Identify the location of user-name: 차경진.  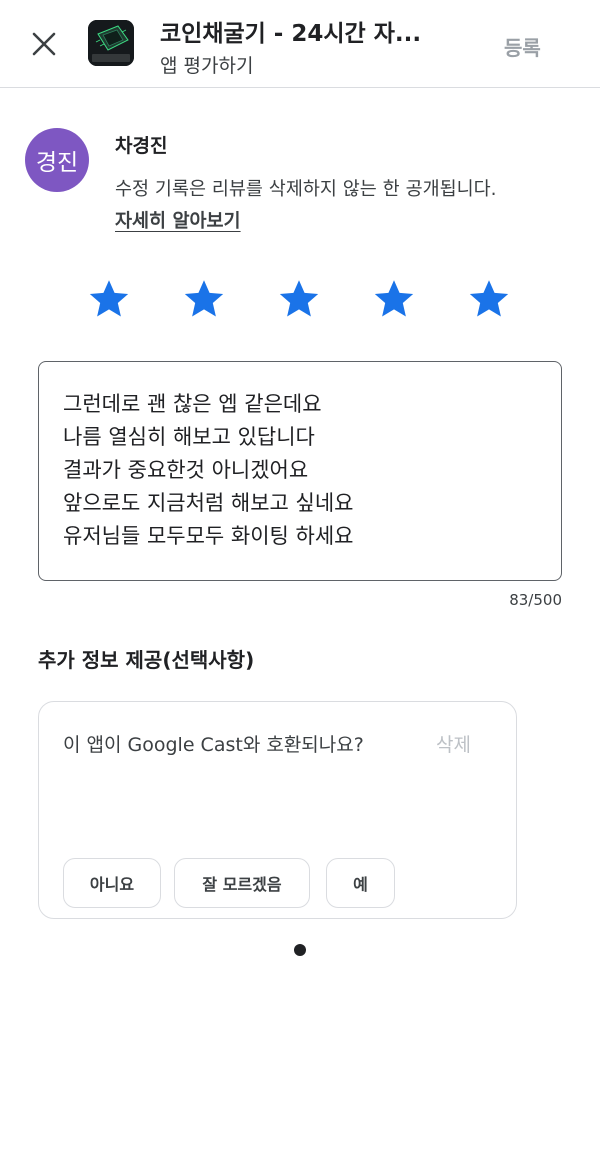
(141, 146).